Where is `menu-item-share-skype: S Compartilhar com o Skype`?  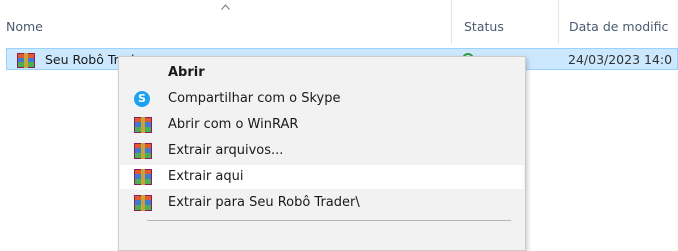 menu-item-share-skype: S Compartilhar com o Skype is located at coordinates (322, 99).